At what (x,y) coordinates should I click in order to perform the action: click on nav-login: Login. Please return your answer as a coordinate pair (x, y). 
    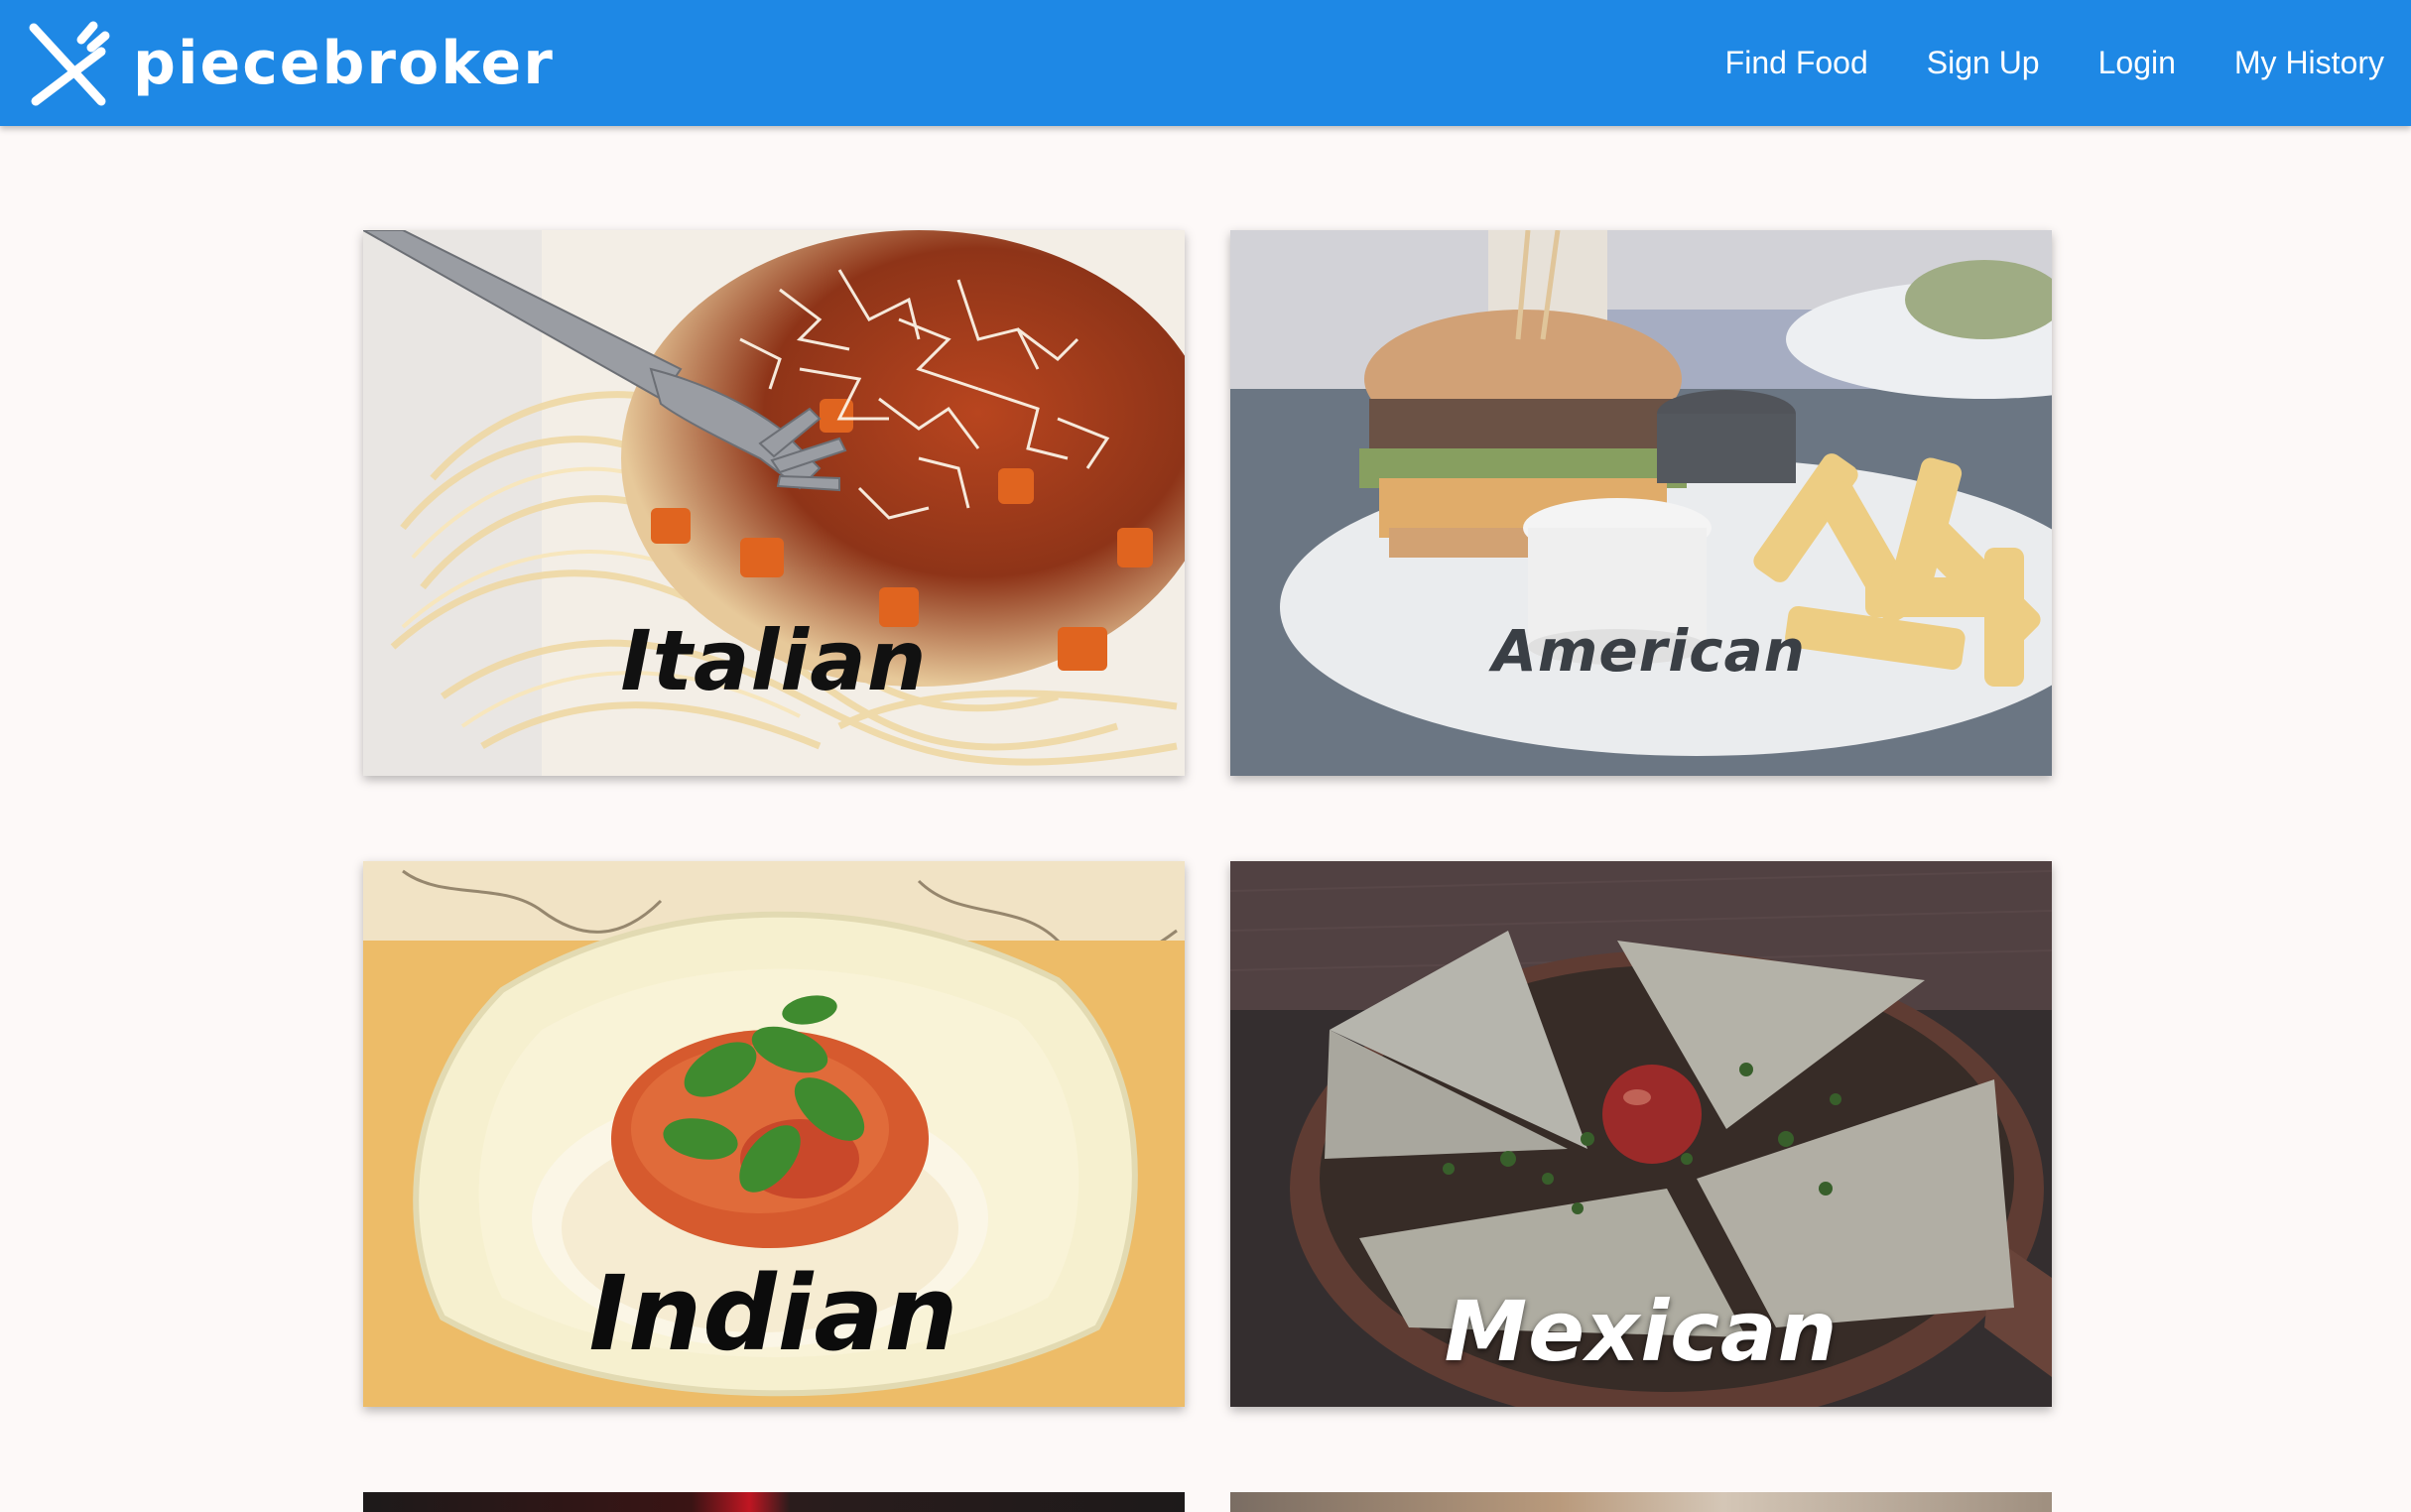
    Looking at the image, I should click on (2137, 63).